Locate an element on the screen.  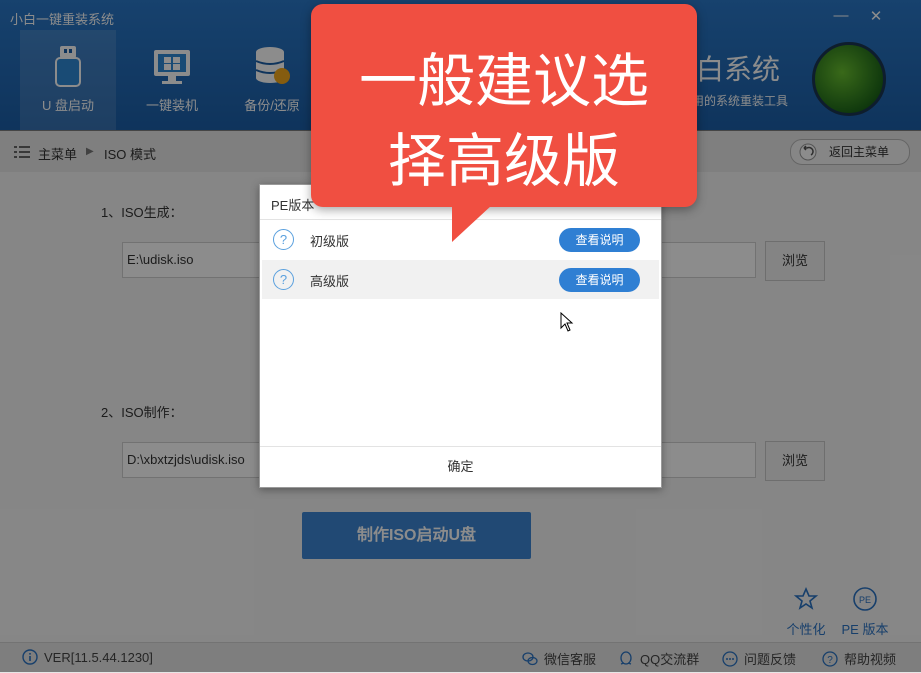
dialog-title: PE版本 is located at coordinates (293, 205).